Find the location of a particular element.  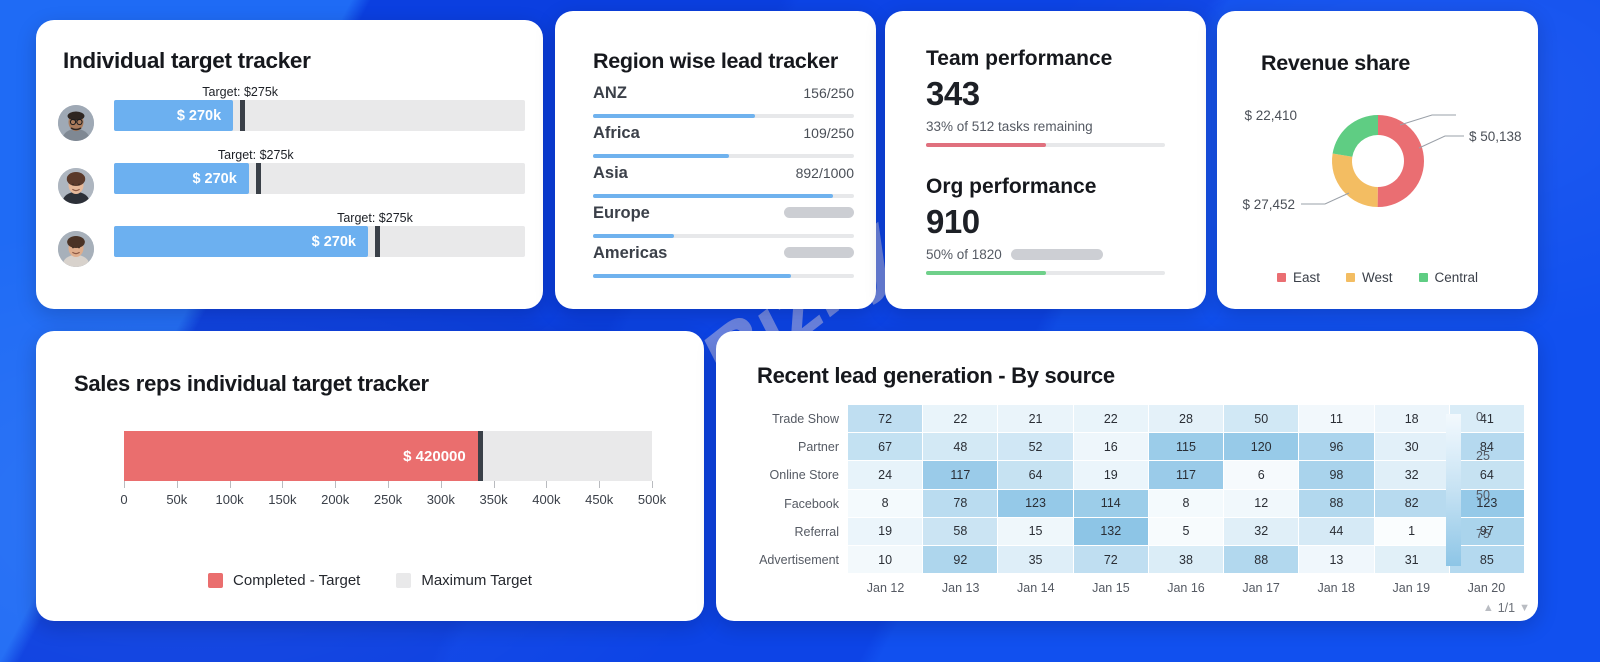

individual-track-wrap: Target: $275k $ 270k is located at coordinates (319, 234).